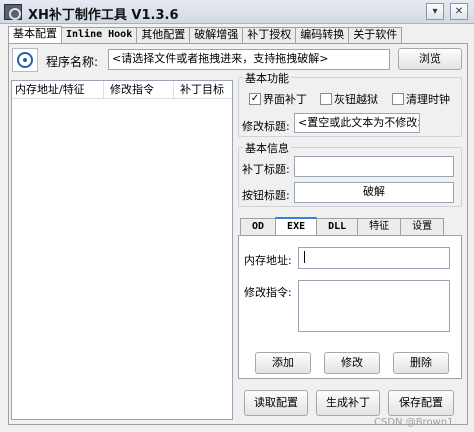 The height and width of the screenshot is (432, 474). Describe the element at coordinates (35, 35) in the screenshot. I see `tab-basic-config: 基本配置` at that location.